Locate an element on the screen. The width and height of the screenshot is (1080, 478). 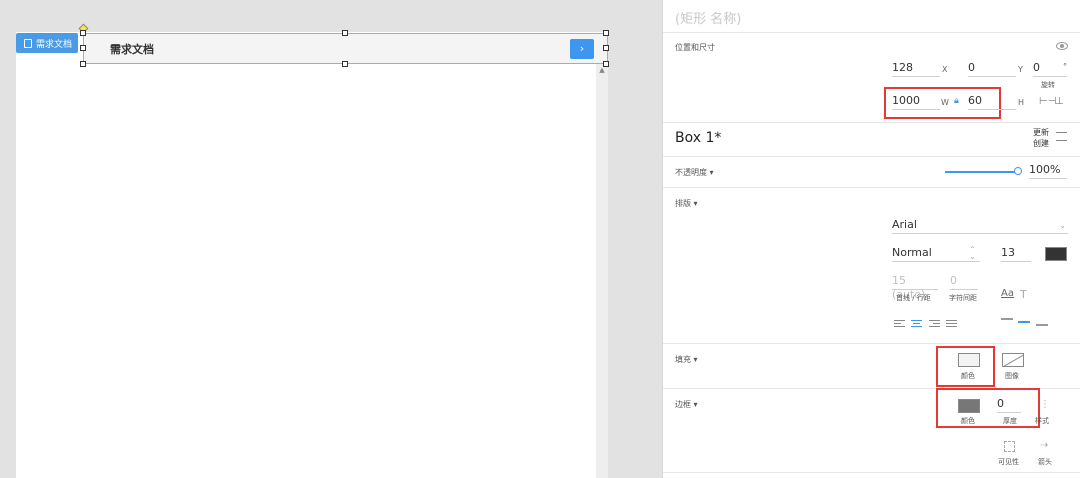
letter-spacing-label: 字符间距 is located at coordinates (963, 298).